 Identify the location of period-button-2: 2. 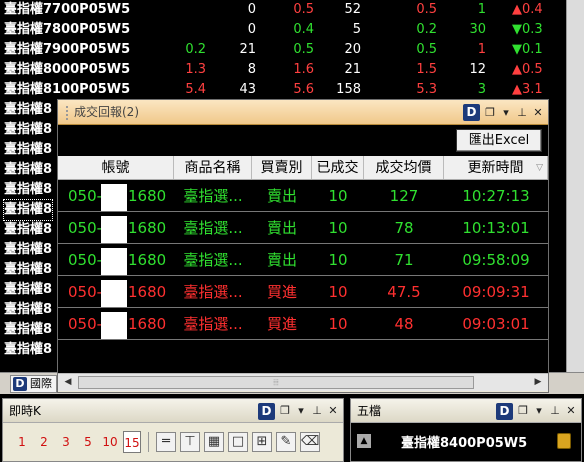
(44, 442).